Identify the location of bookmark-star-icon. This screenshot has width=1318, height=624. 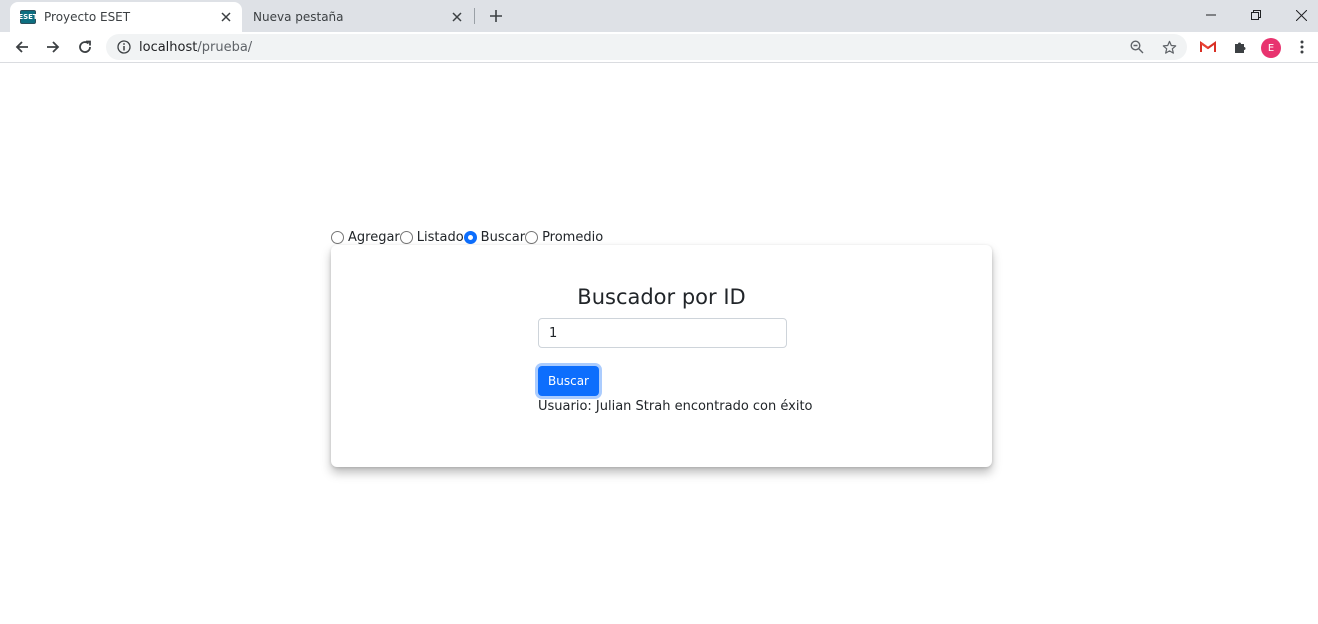
(1169, 47).